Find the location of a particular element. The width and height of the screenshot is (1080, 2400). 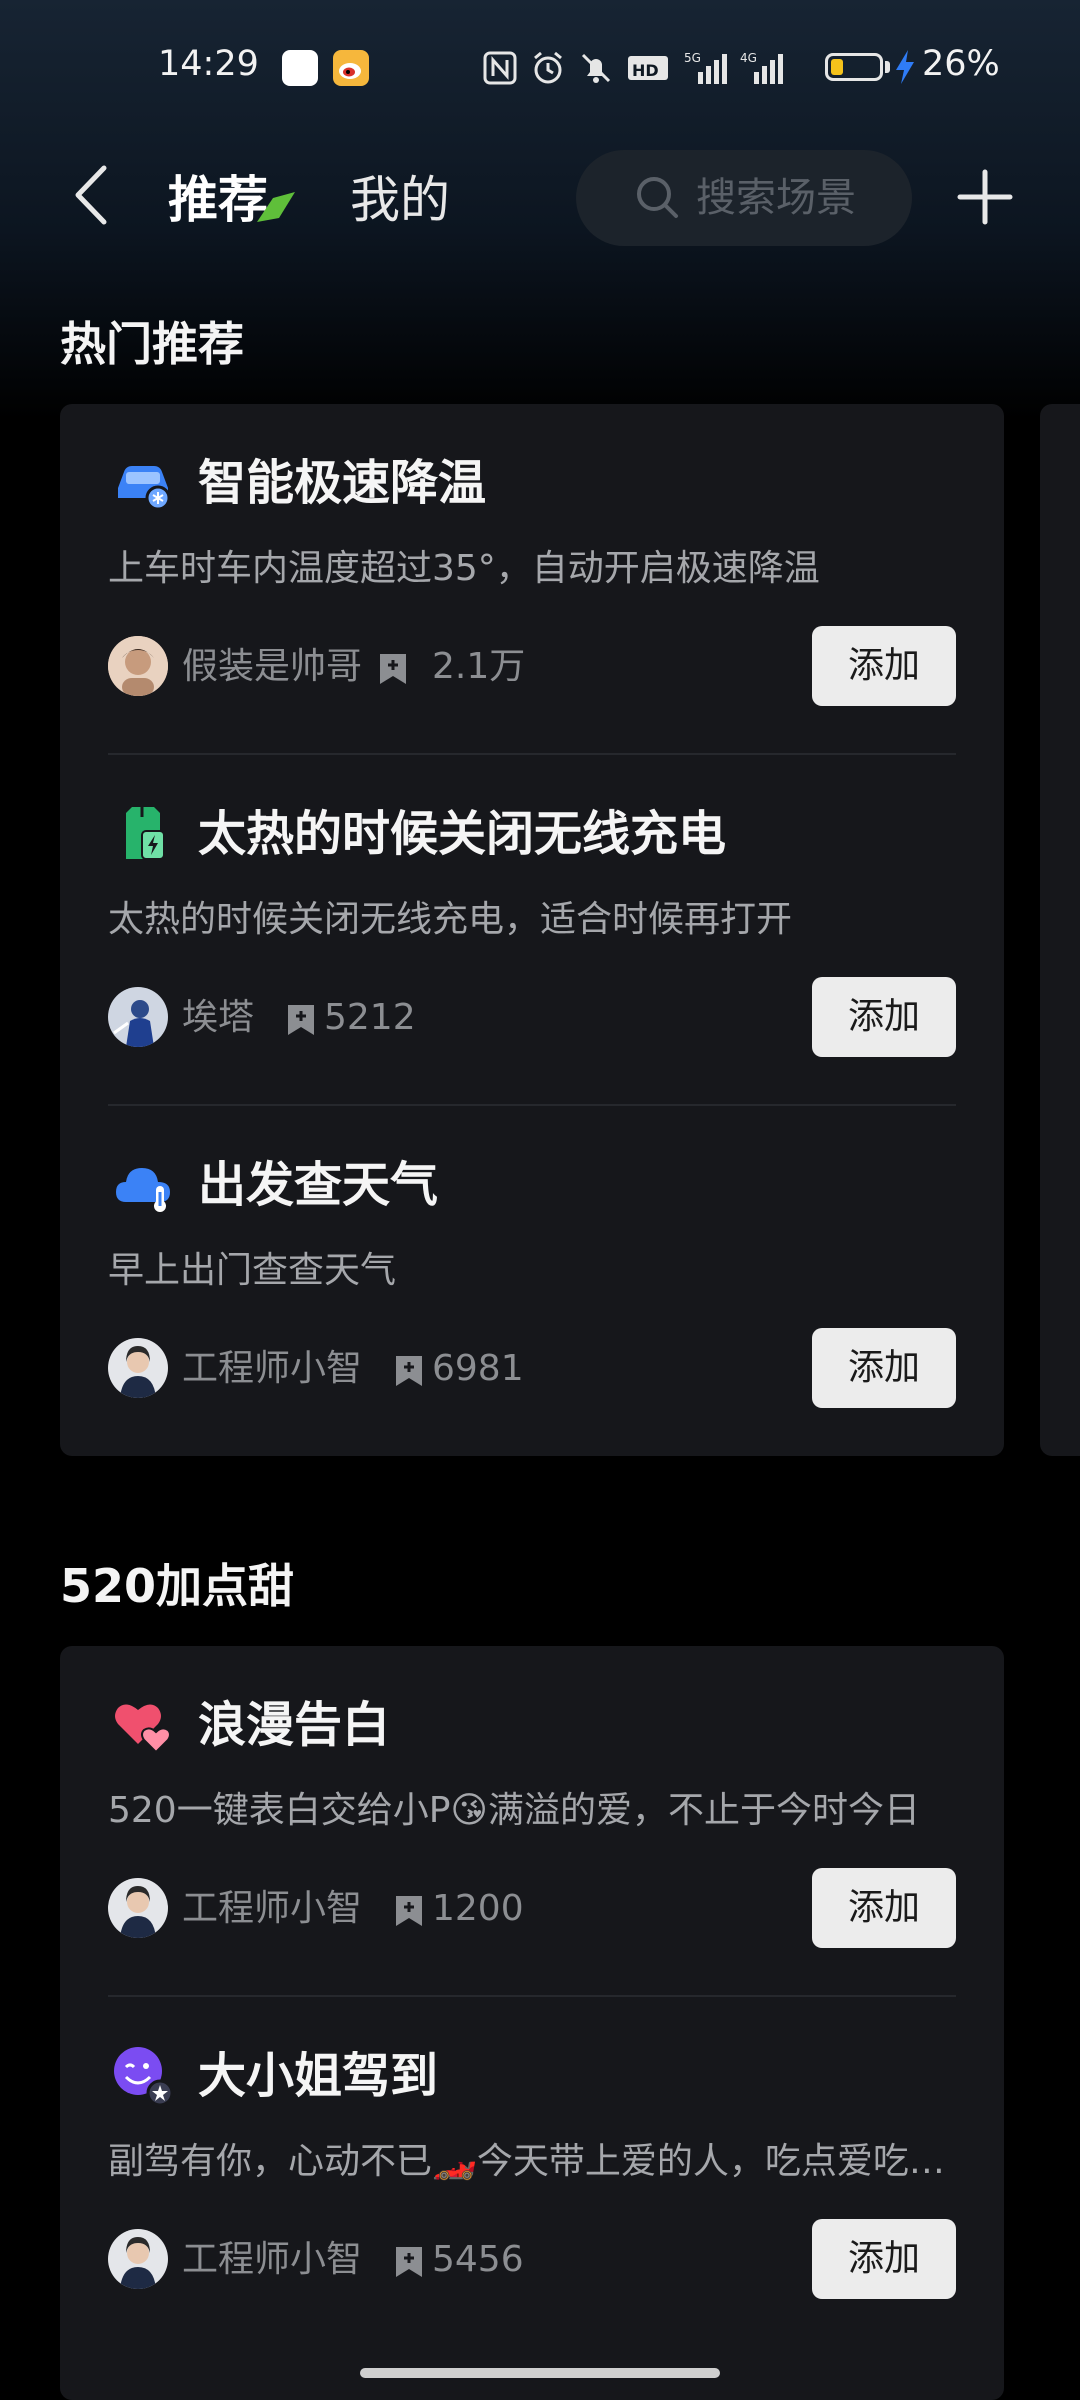

author-name: 埃塔 is located at coordinates (218, 1017).